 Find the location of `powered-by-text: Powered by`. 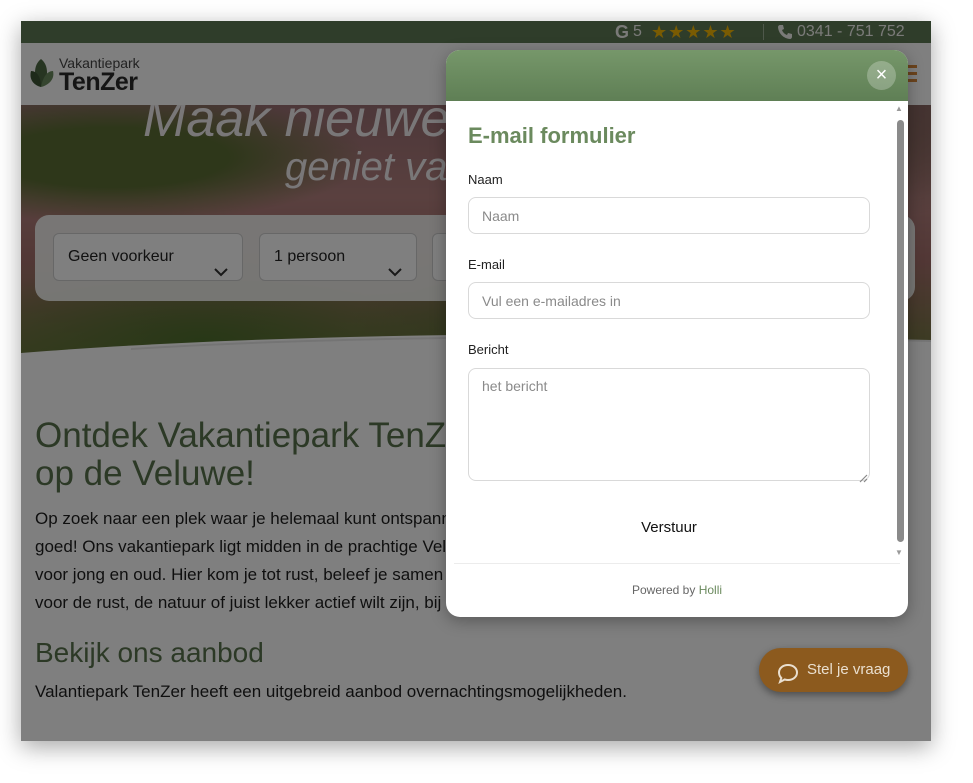

powered-by-text: Powered by is located at coordinates (663, 590).